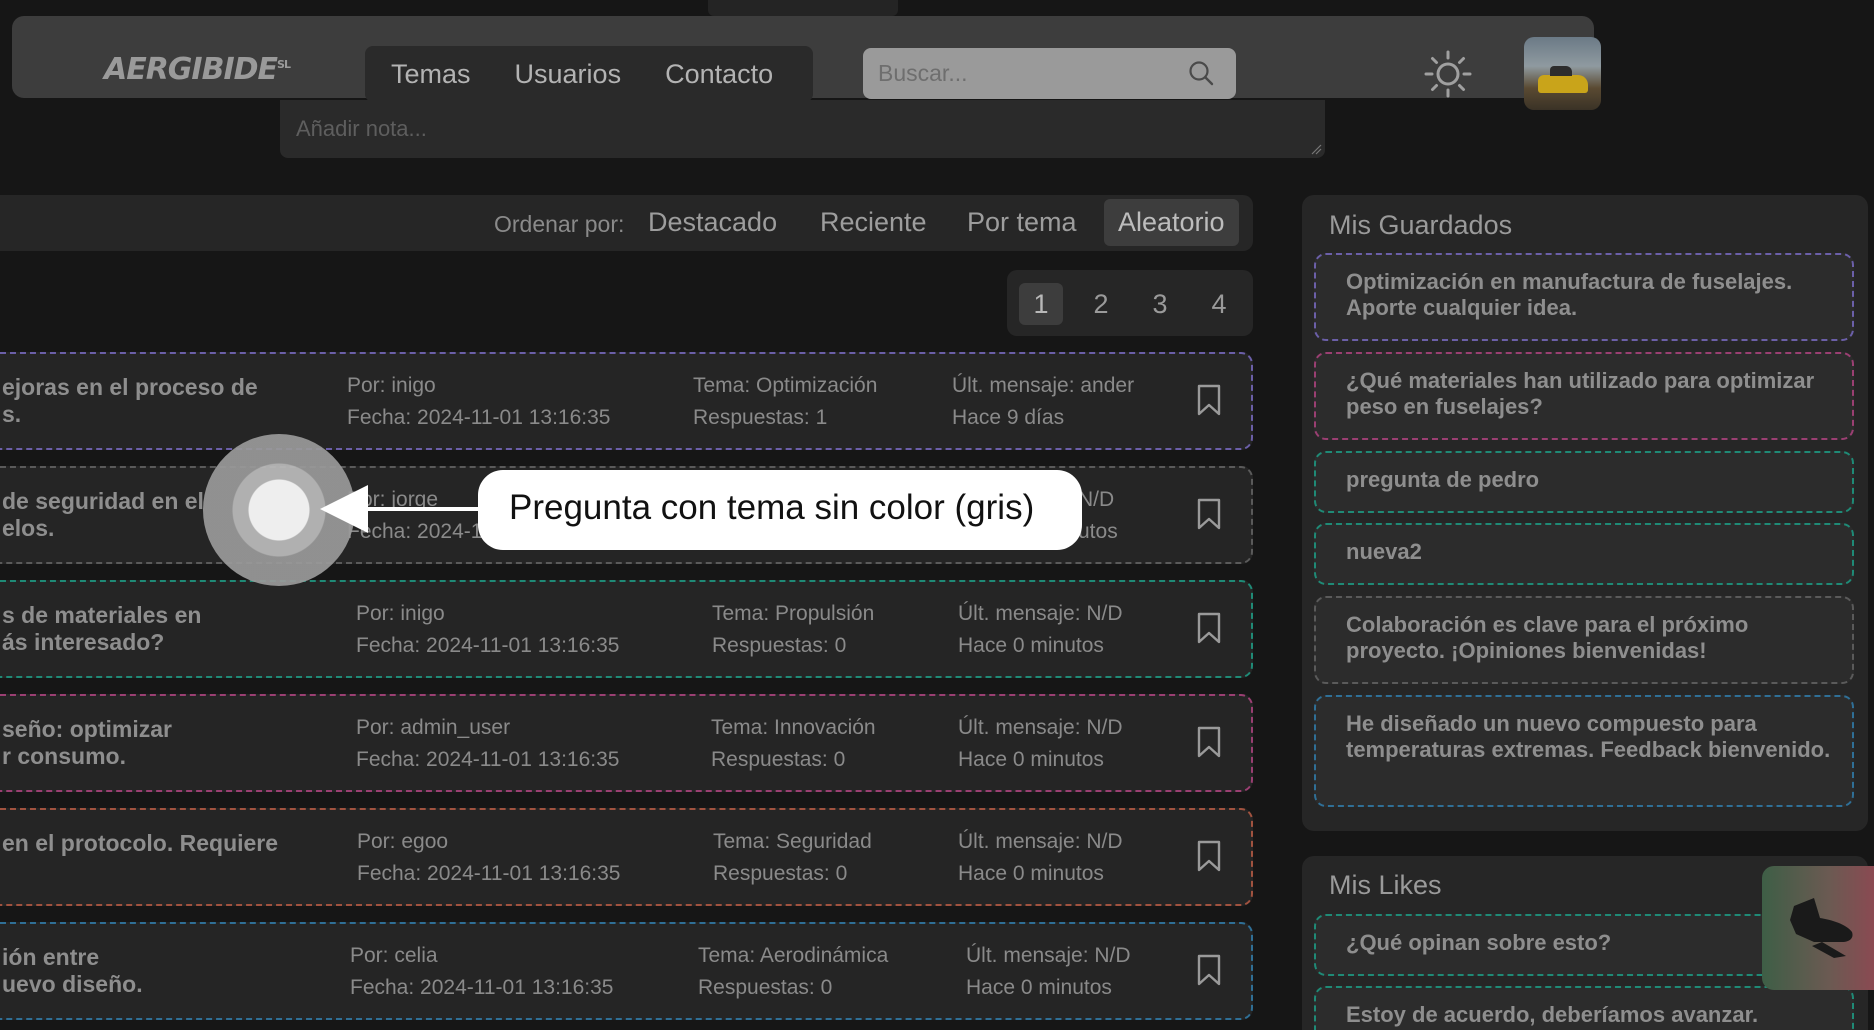 The width and height of the screenshot is (1874, 1030). Describe the element at coordinates (793, 727) in the screenshot. I see `question-topic: Tema: Innovación` at that location.